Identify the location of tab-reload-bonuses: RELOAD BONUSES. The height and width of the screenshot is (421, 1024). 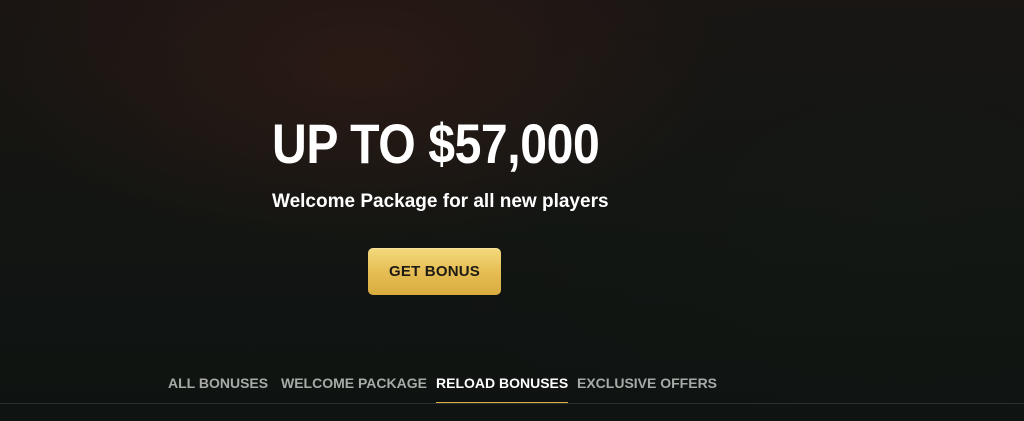
(502, 389).